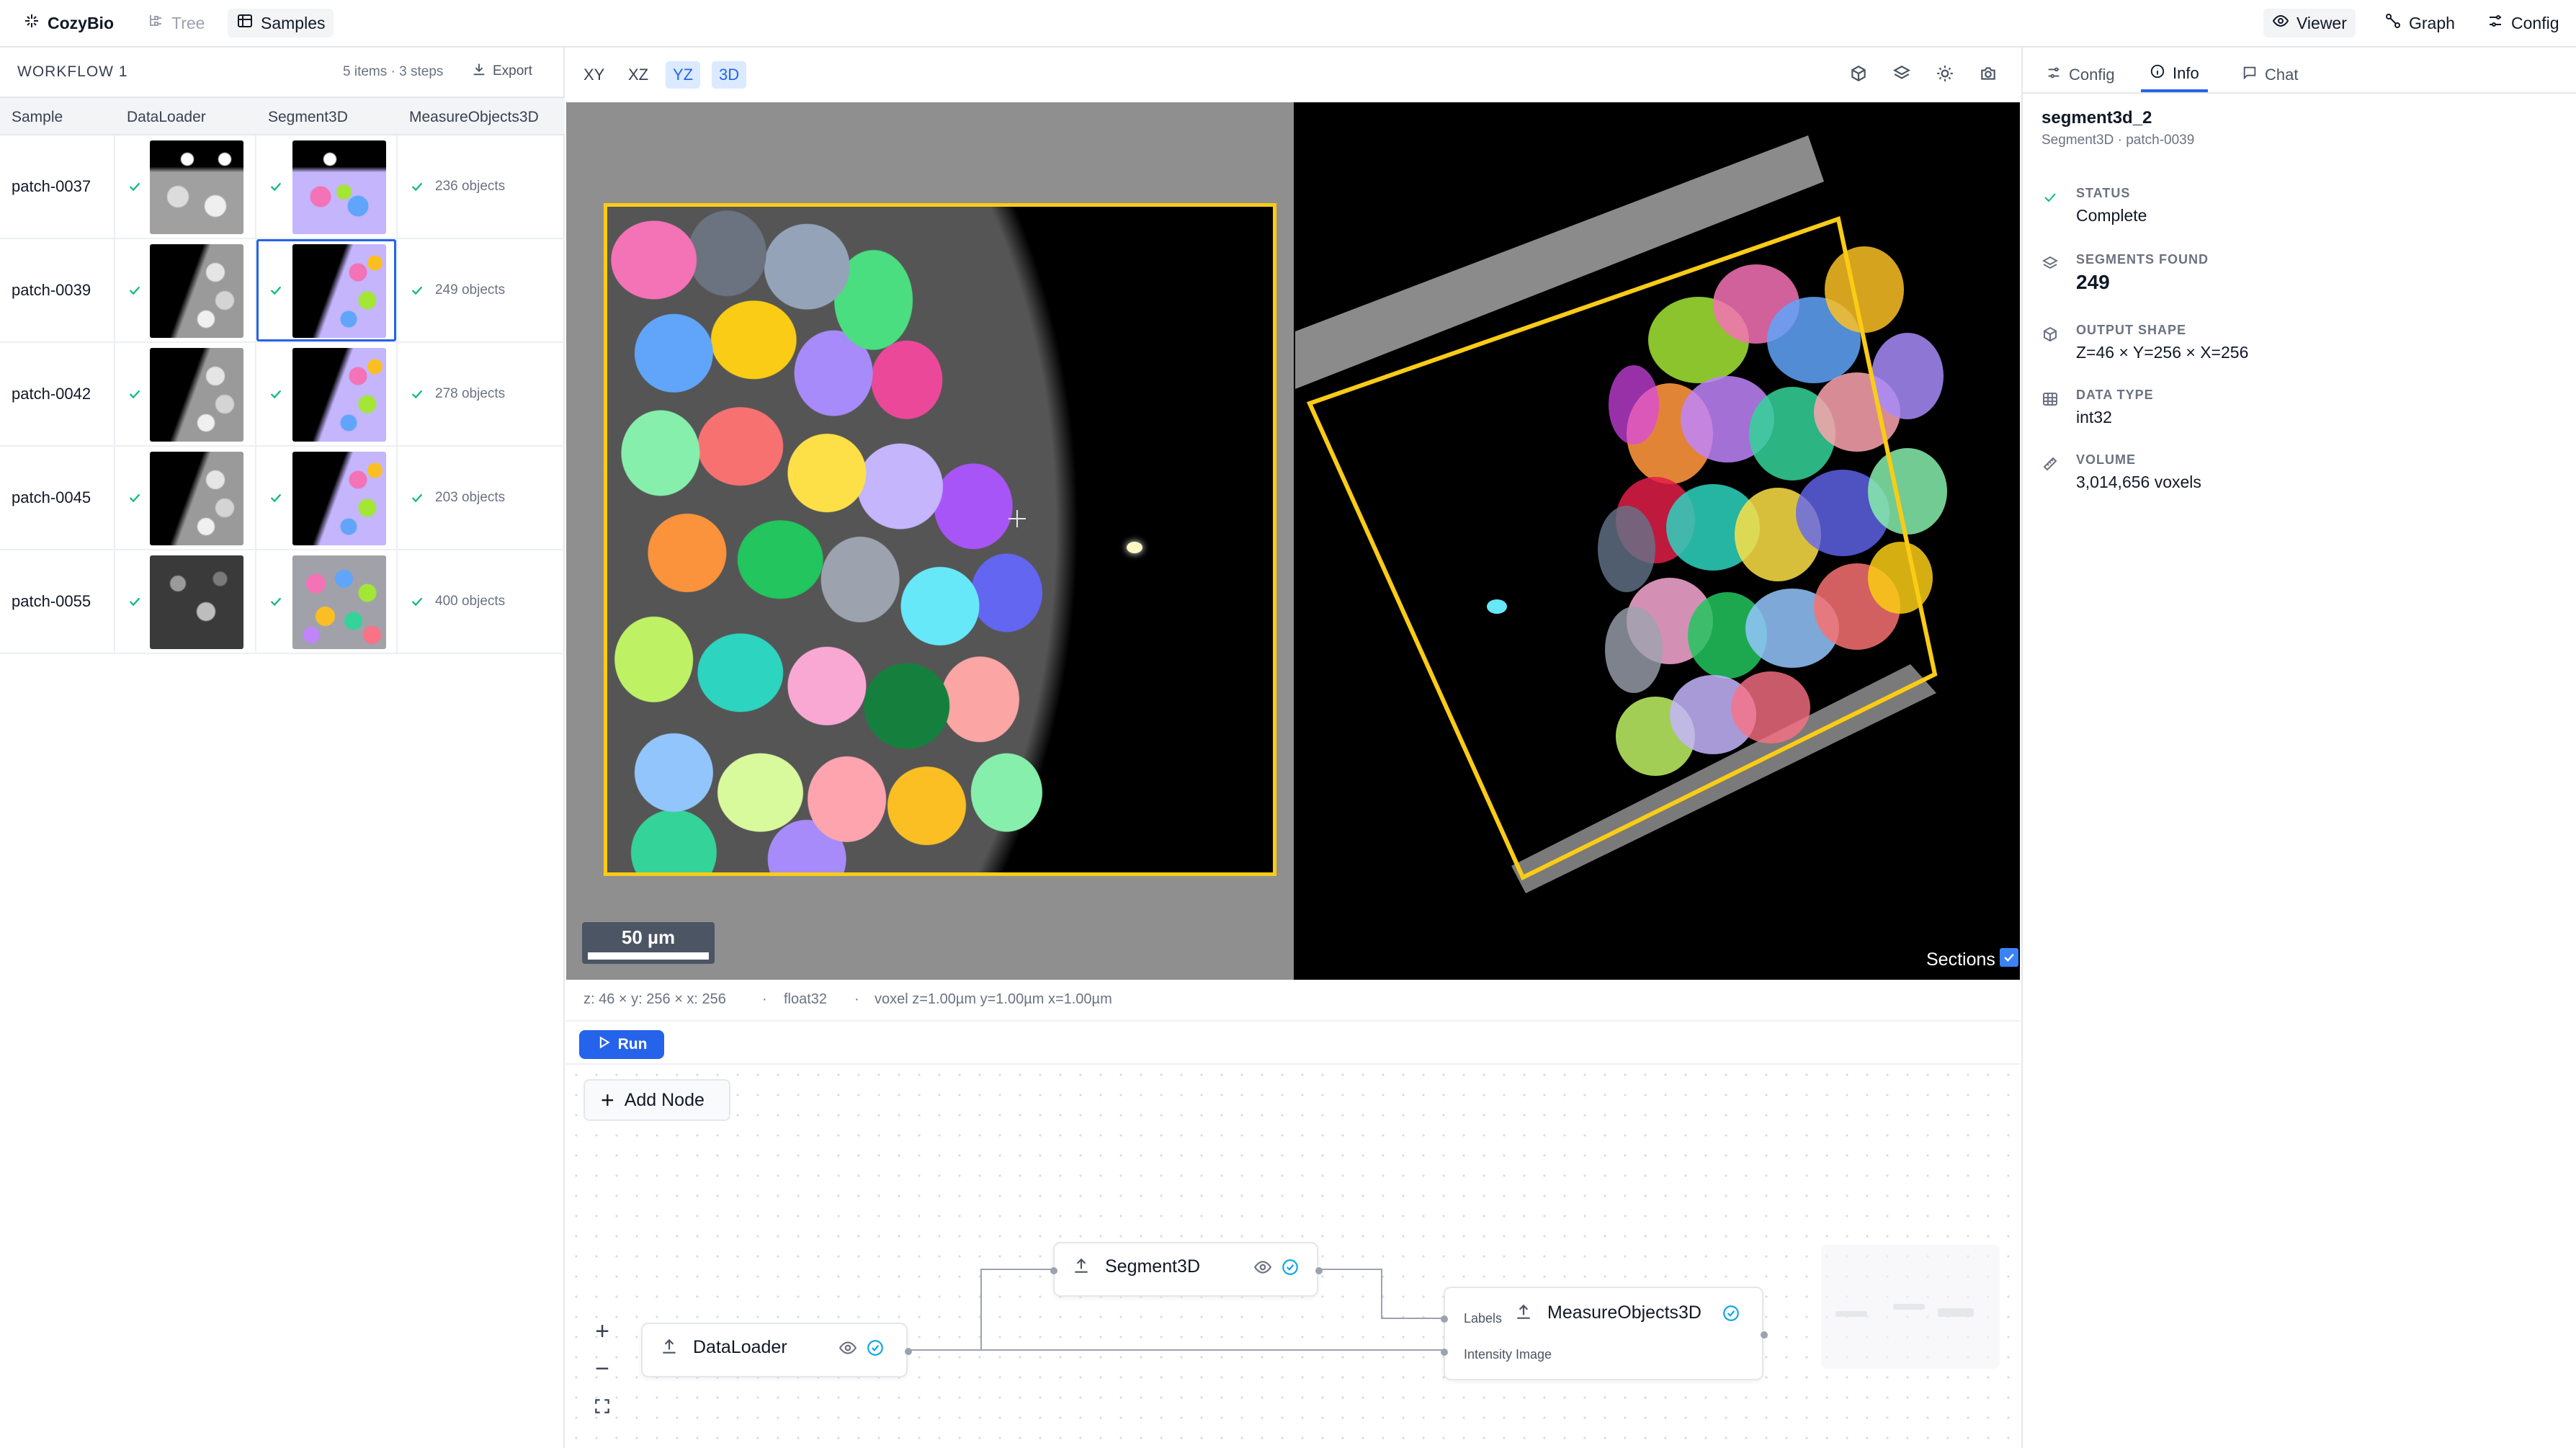  I want to click on input-port-intensity, so click(1444, 1352).